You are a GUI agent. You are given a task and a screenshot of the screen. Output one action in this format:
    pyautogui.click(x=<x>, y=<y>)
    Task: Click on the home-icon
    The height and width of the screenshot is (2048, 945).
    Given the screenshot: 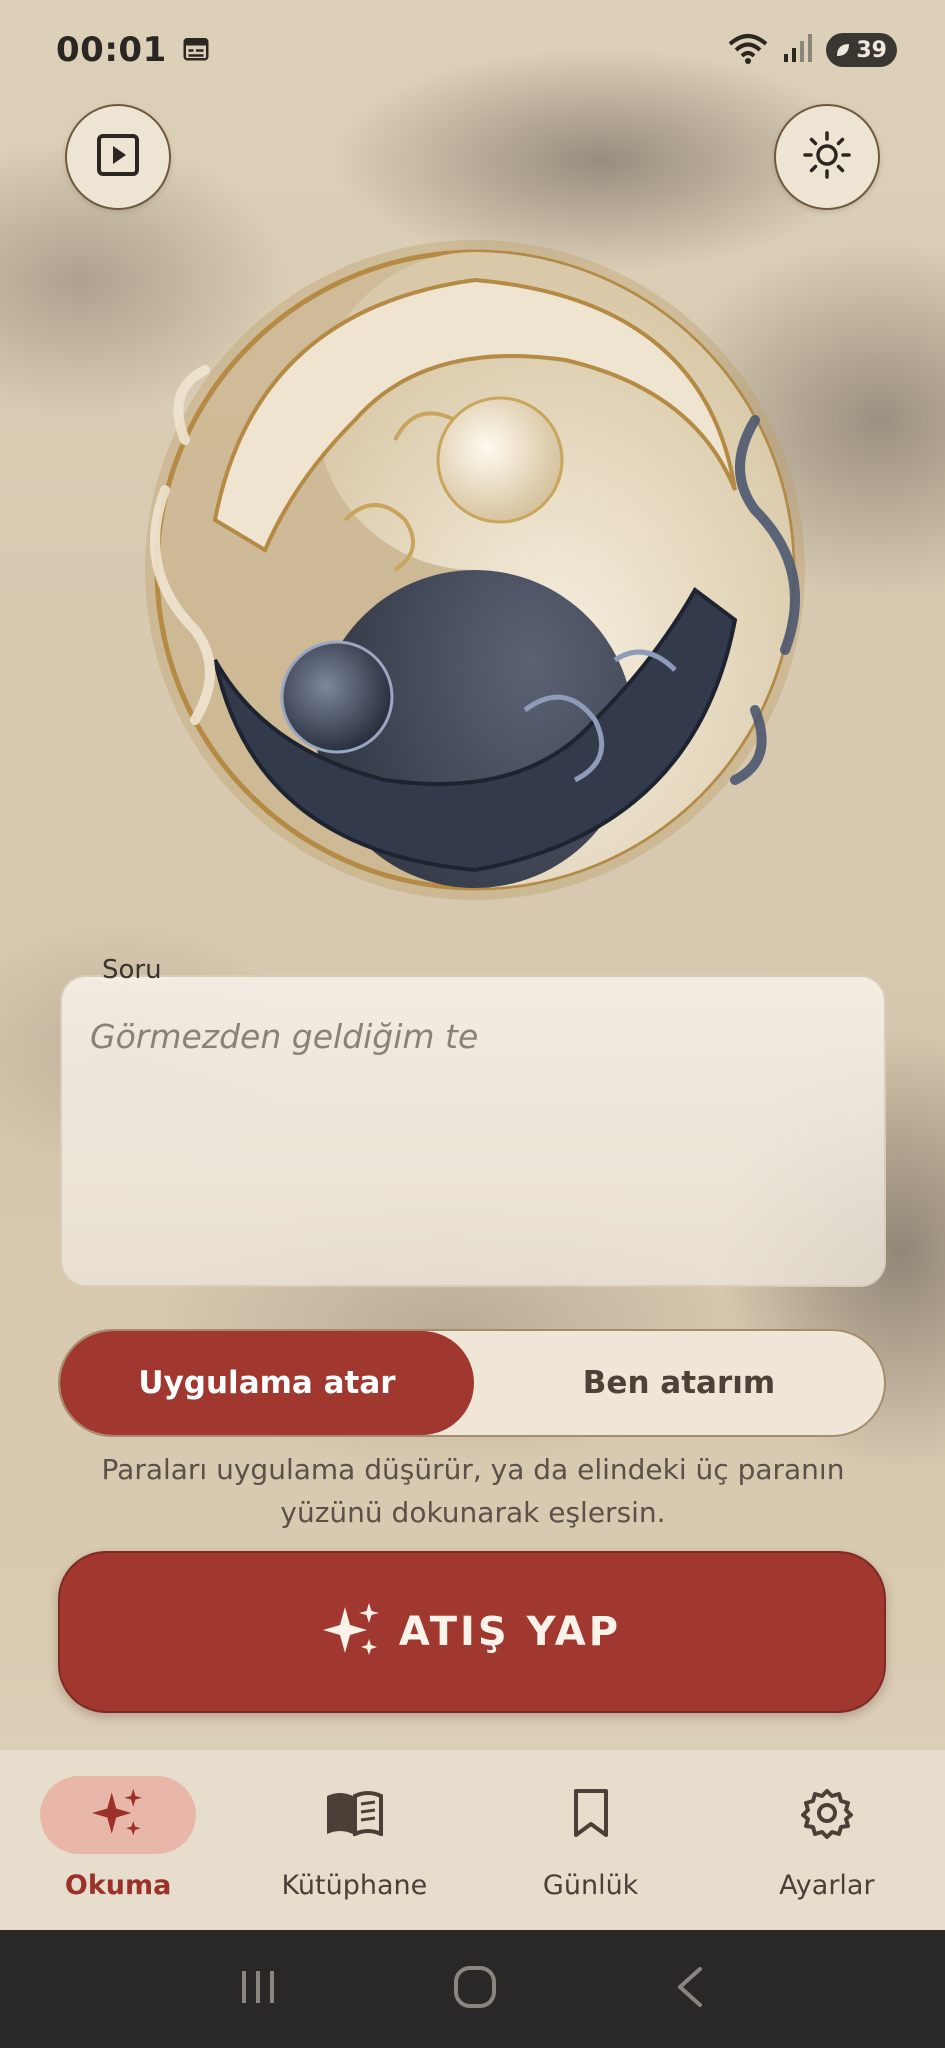 What is the action you would take?
    pyautogui.click(x=475, y=1989)
    